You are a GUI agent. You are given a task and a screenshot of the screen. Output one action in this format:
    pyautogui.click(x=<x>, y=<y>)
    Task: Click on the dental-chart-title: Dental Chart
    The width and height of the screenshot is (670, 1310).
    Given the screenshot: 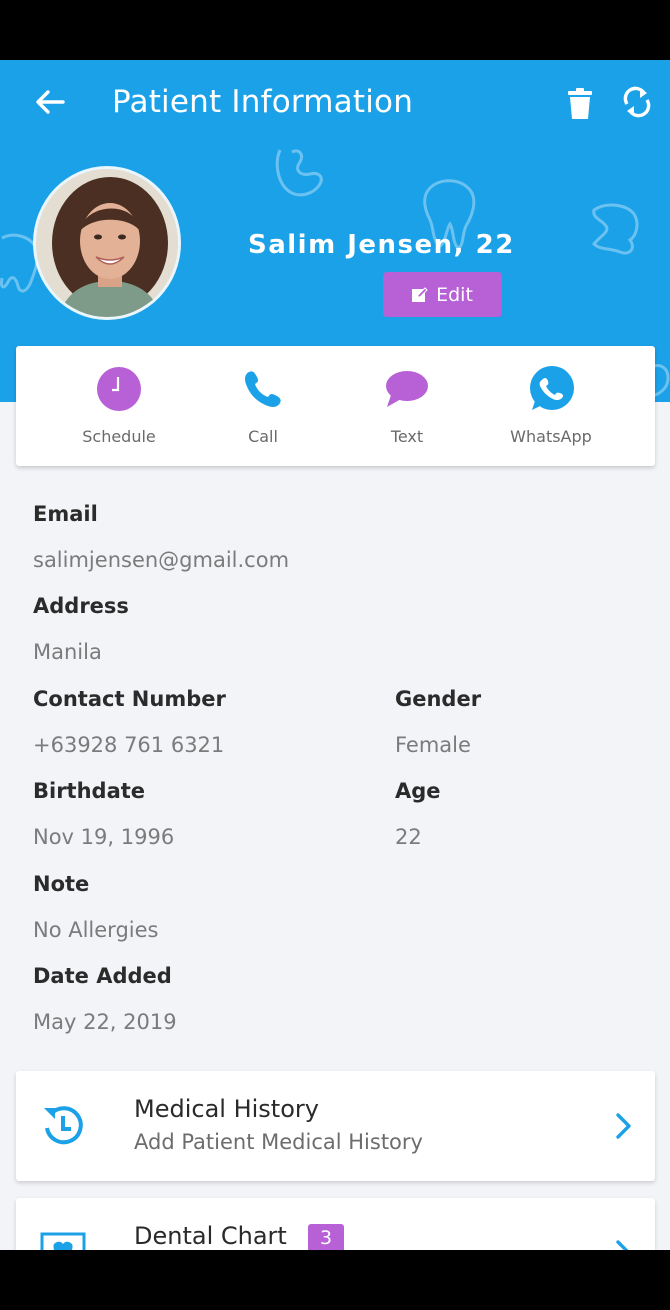 What is the action you would take?
    pyautogui.click(x=210, y=1236)
    